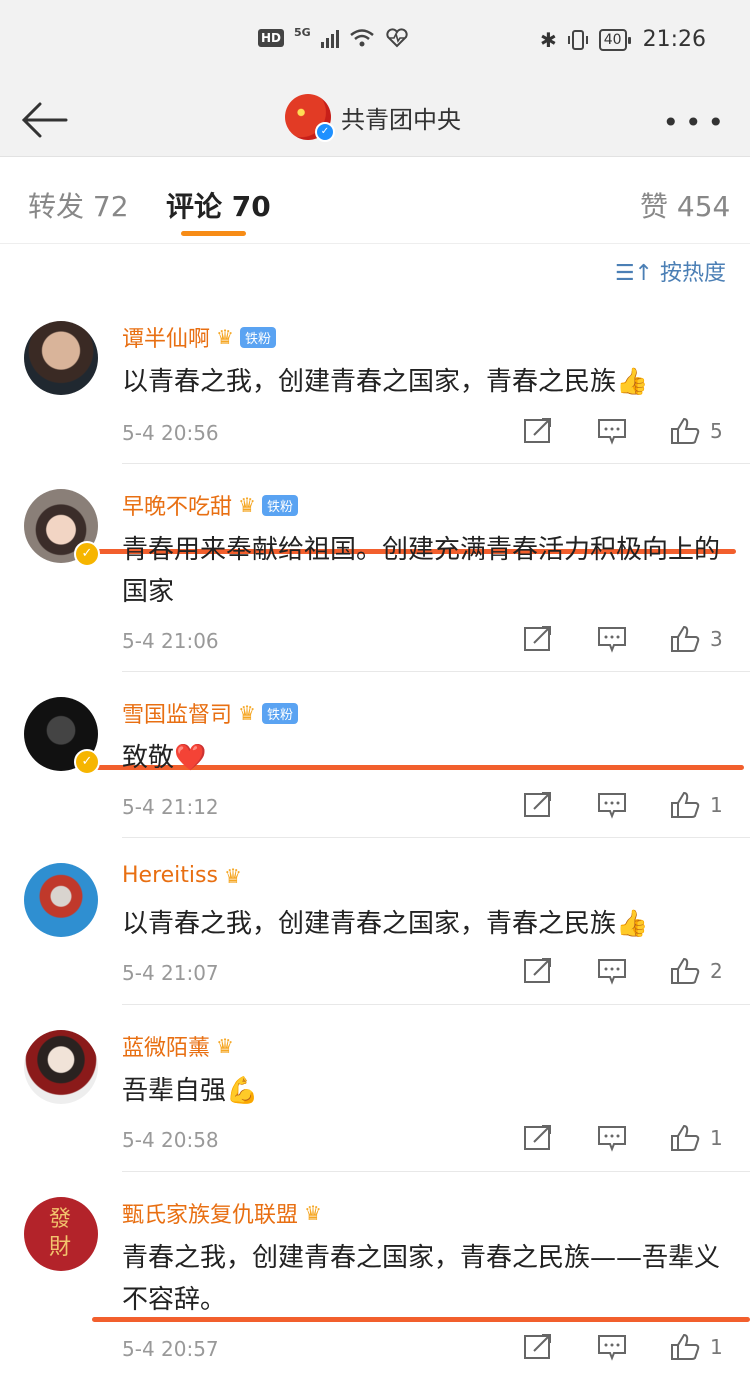 The height and width of the screenshot is (1379, 750). Describe the element at coordinates (170, 807) in the screenshot. I see `comment-time: 5-4 21:12` at that location.